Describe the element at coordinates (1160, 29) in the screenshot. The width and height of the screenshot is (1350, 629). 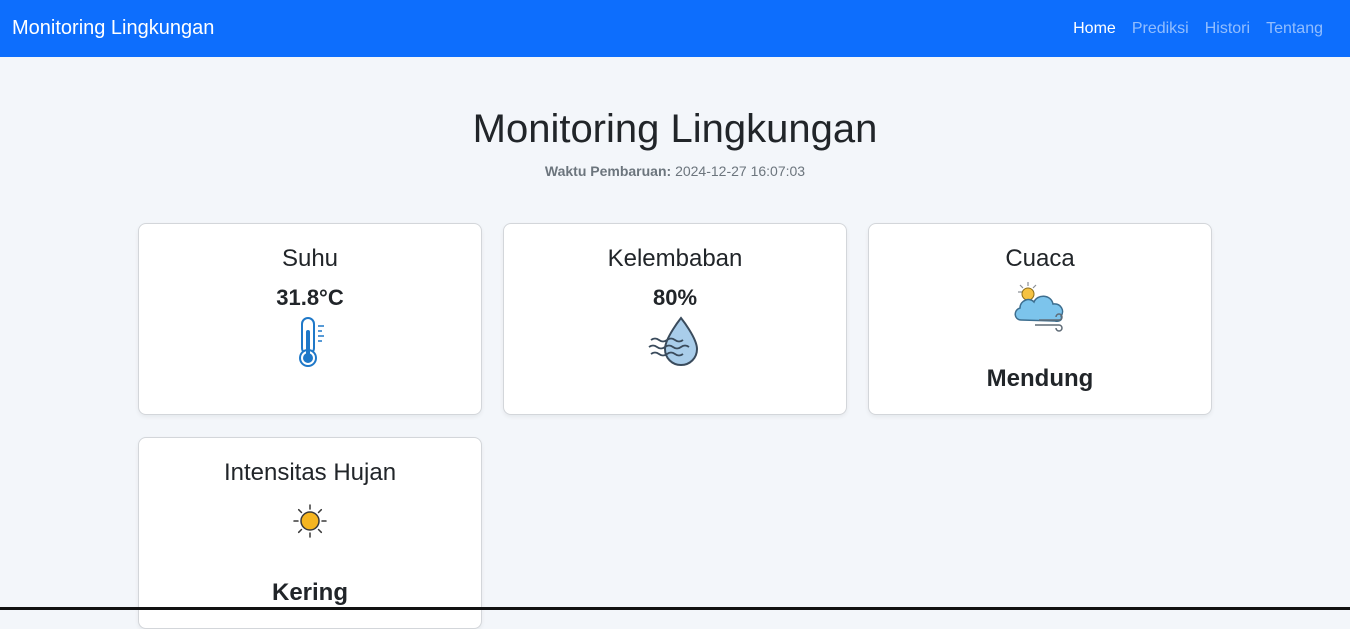
I see `nav-link-prediksi: Prediksi` at that location.